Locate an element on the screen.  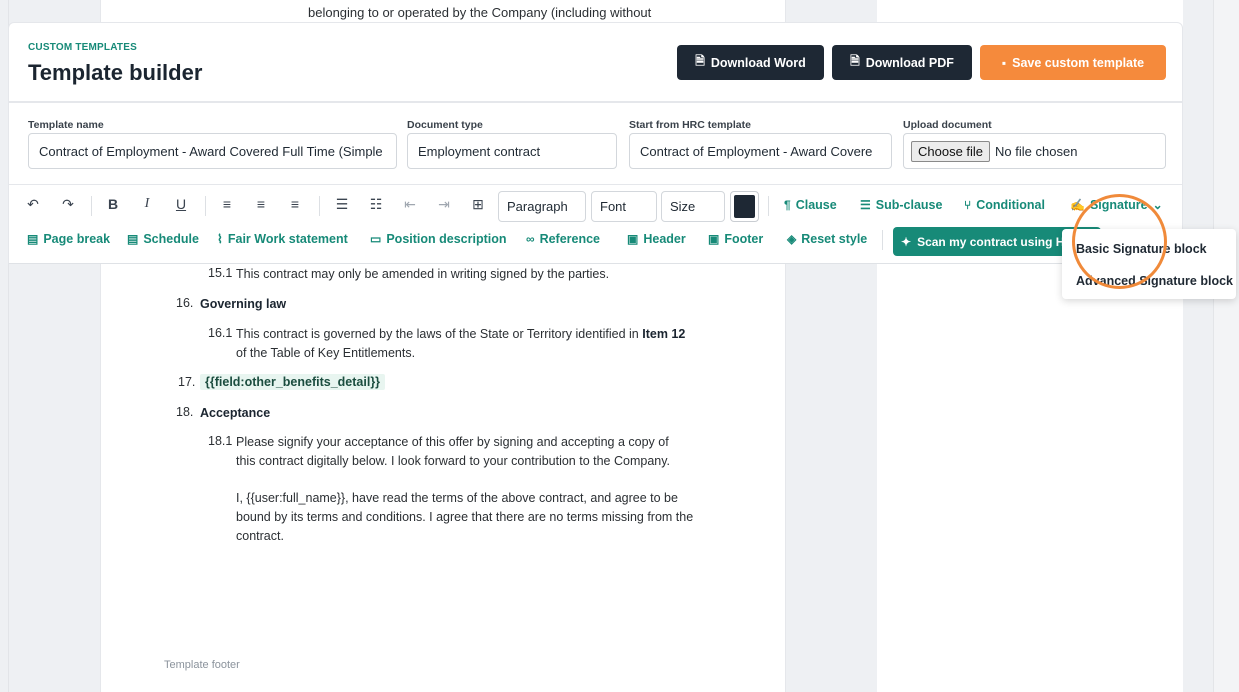
paperclip-icon: ⌇ is located at coordinates (220, 239).